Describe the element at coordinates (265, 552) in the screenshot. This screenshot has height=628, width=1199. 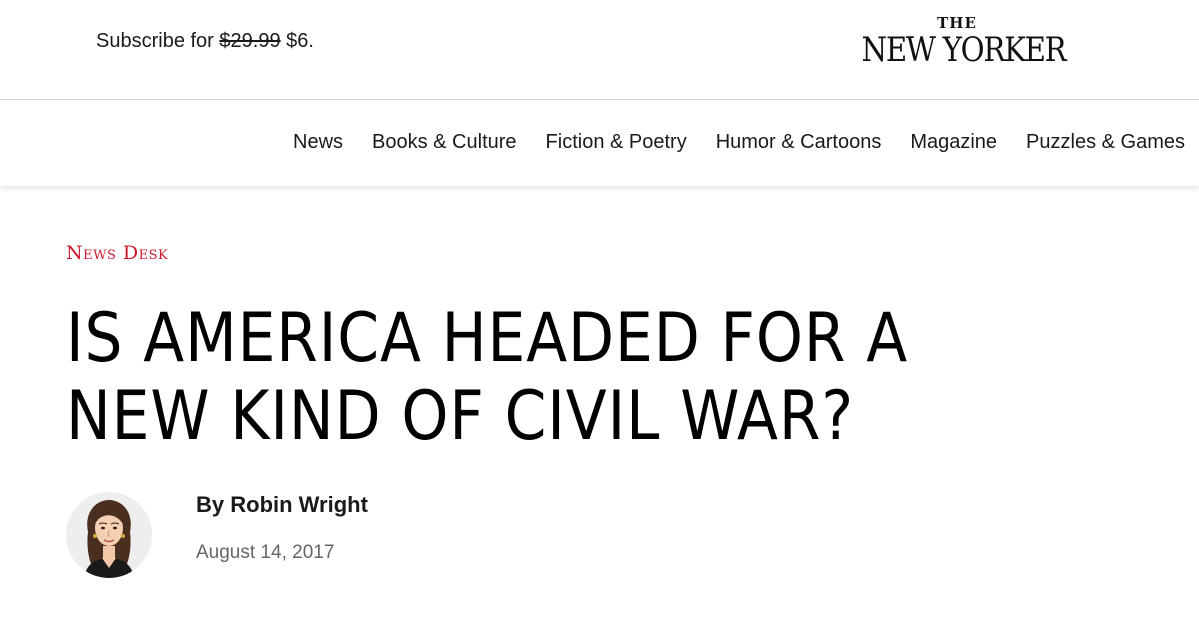
I see `publish-date: August 14, 2017` at that location.